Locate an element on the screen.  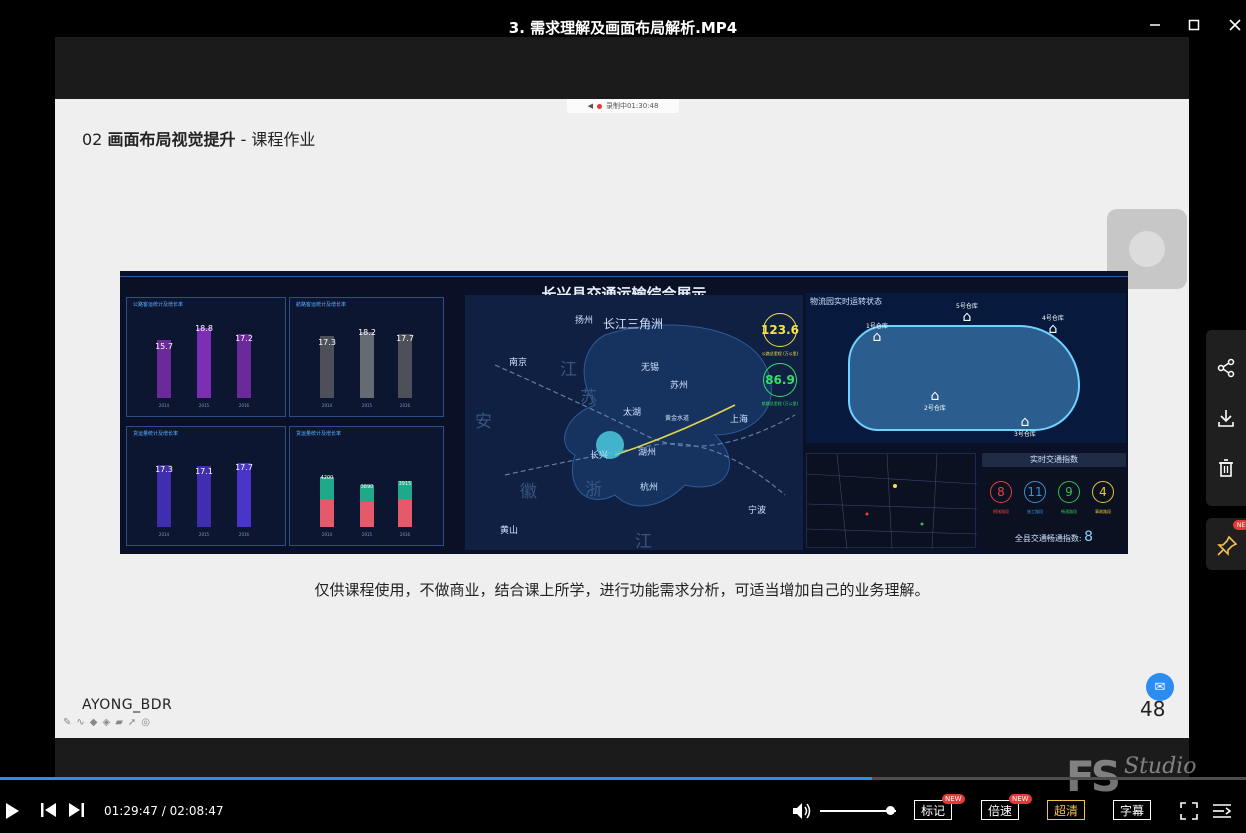
speaker-icon: ◀ is located at coordinates (590, 106).